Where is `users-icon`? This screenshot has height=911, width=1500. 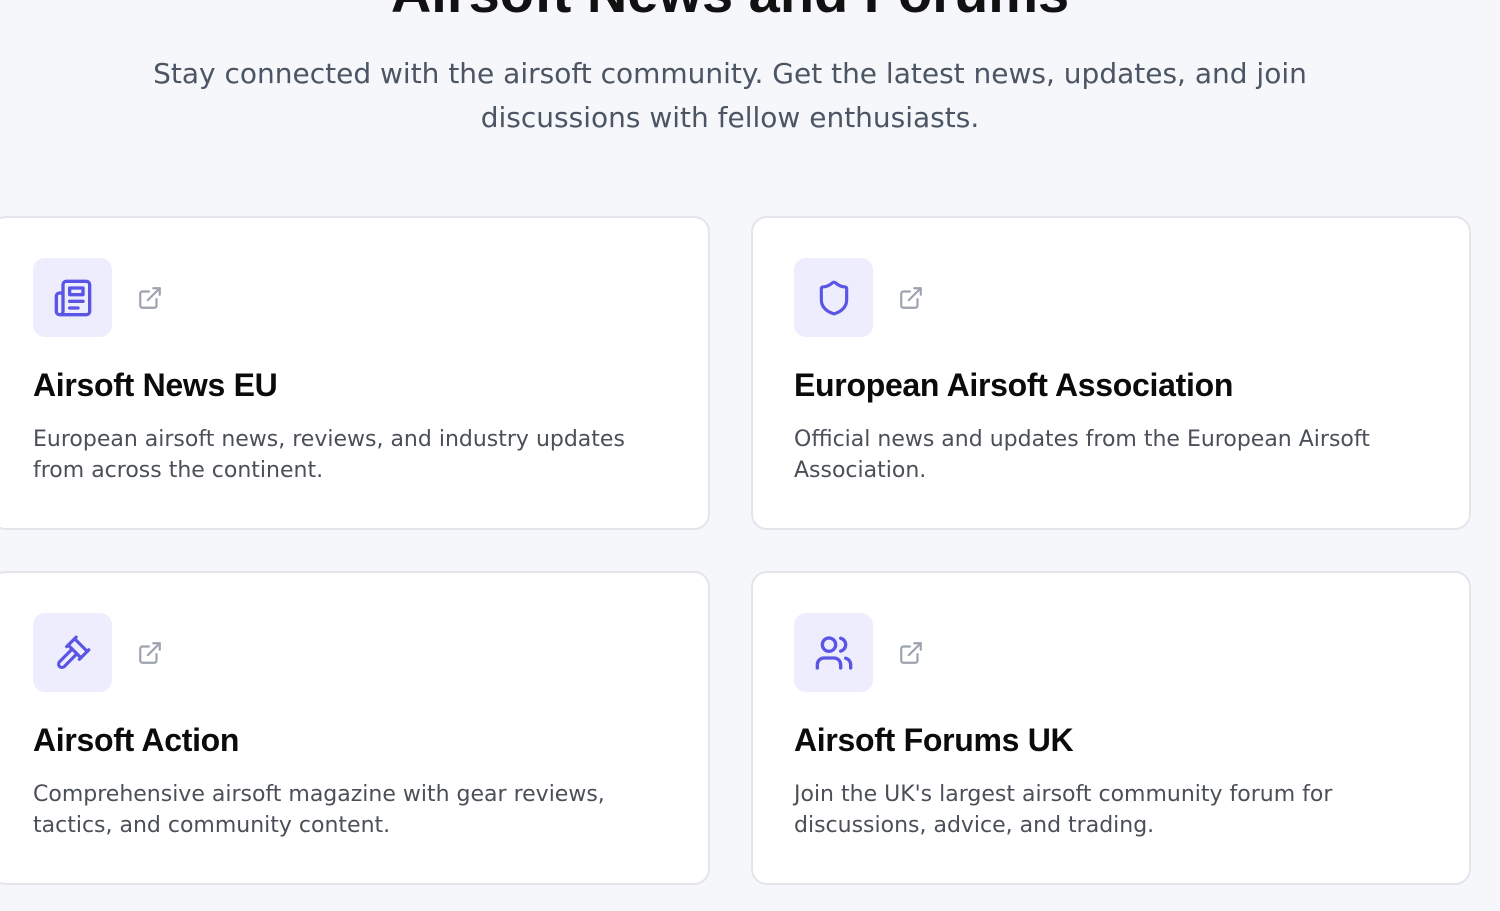
users-icon is located at coordinates (833, 652).